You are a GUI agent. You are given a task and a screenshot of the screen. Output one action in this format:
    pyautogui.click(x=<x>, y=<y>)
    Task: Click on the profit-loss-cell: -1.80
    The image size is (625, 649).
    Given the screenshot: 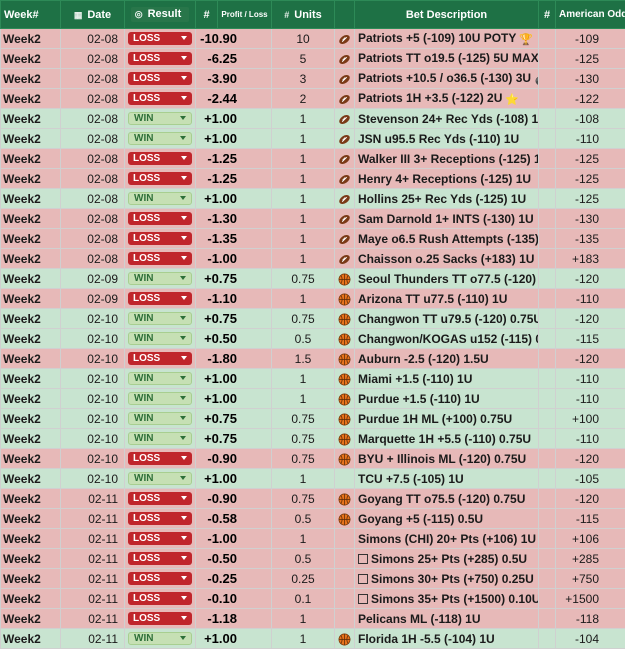 What is the action you would take?
    pyautogui.click(x=234, y=359)
    